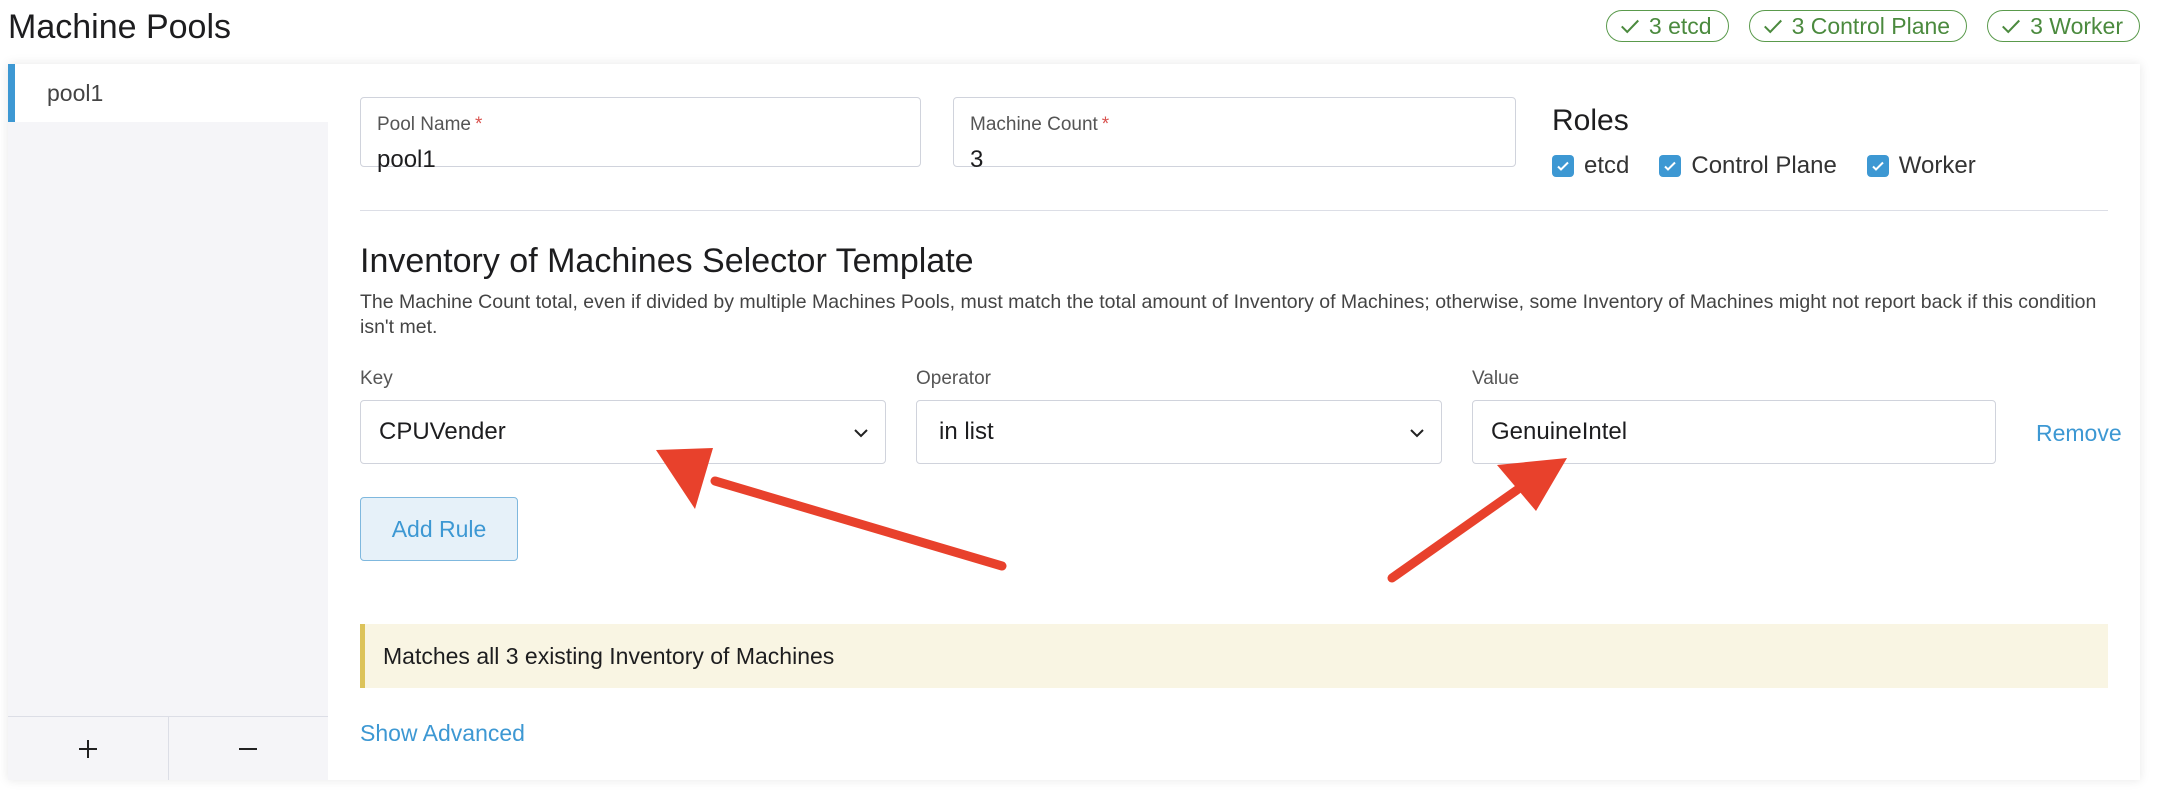 Image resolution: width=2170 pixels, height=802 pixels. I want to click on pool-name-label: Pool Name *, so click(430, 124).